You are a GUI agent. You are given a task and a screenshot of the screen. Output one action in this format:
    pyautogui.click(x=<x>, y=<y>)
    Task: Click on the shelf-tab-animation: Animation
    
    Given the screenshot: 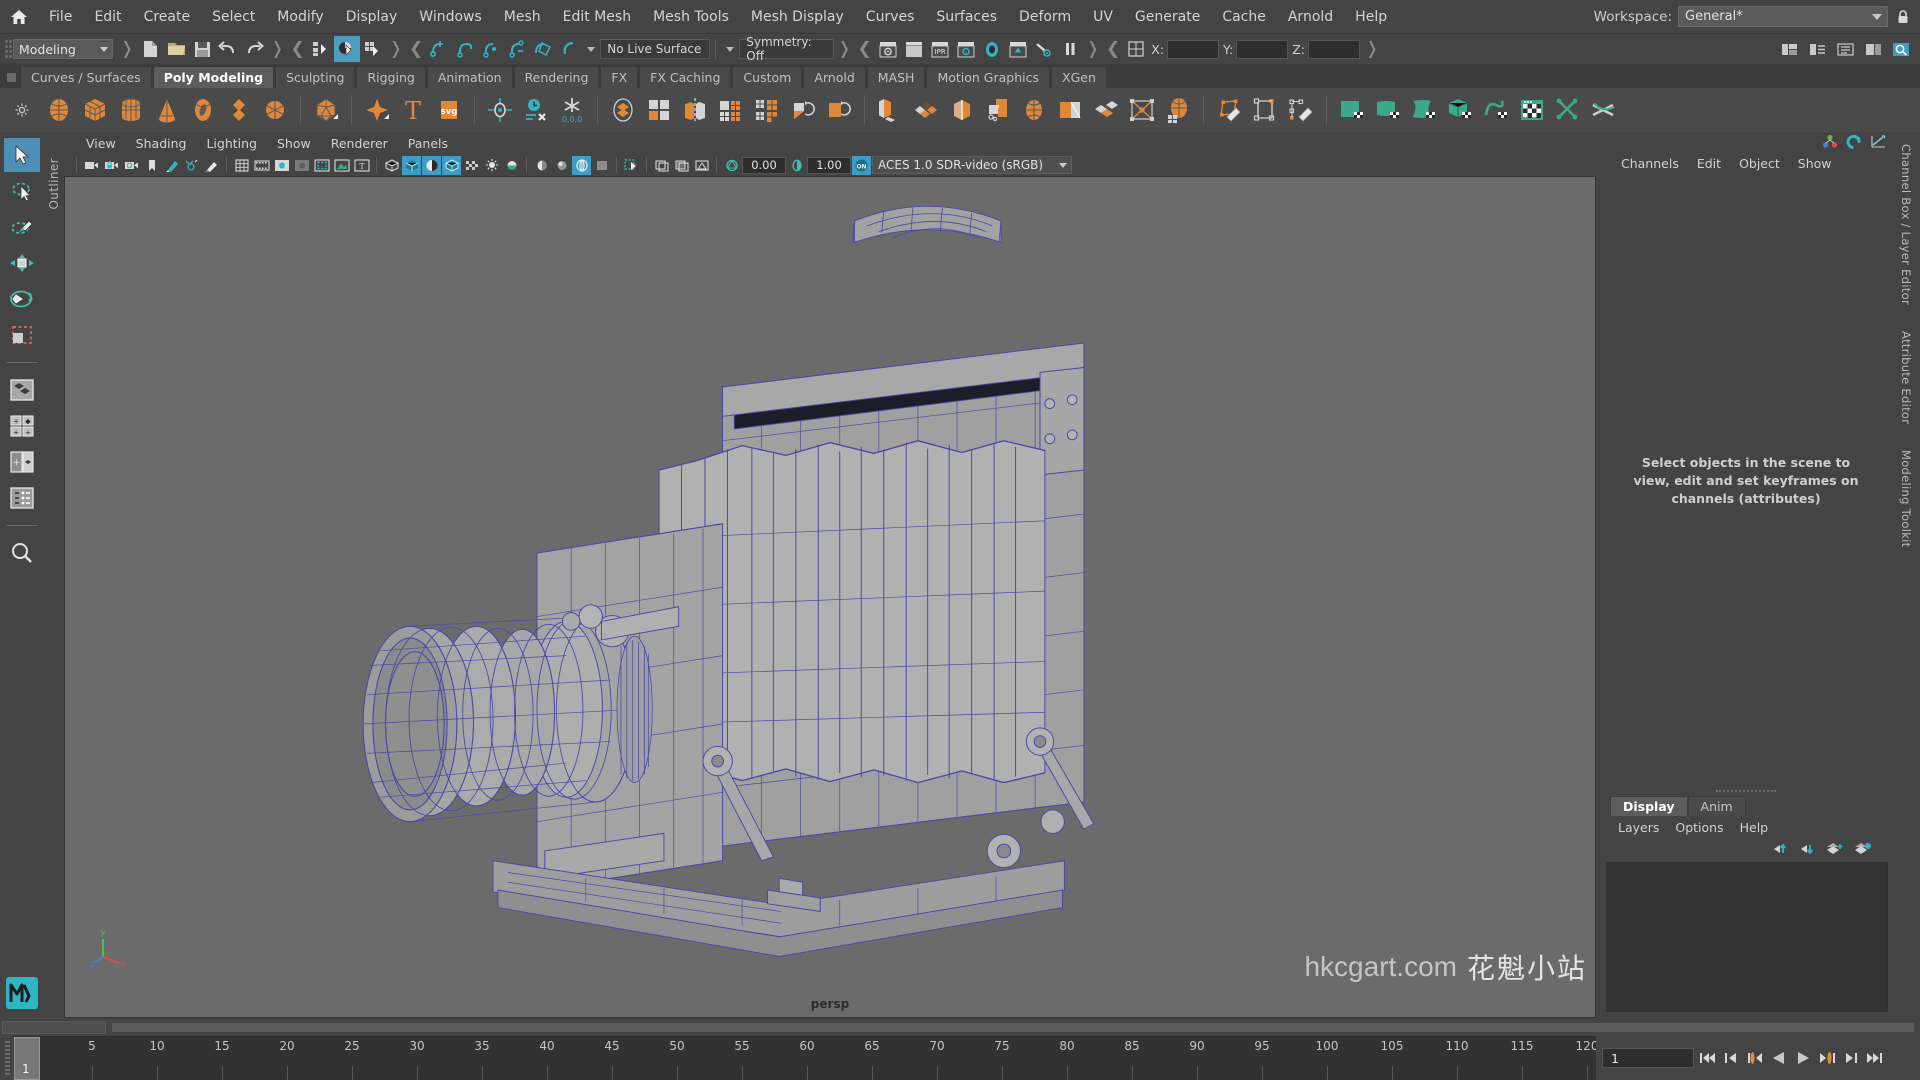 What is the action you would take?
    pyautogui.click(x=469, y=77)
    